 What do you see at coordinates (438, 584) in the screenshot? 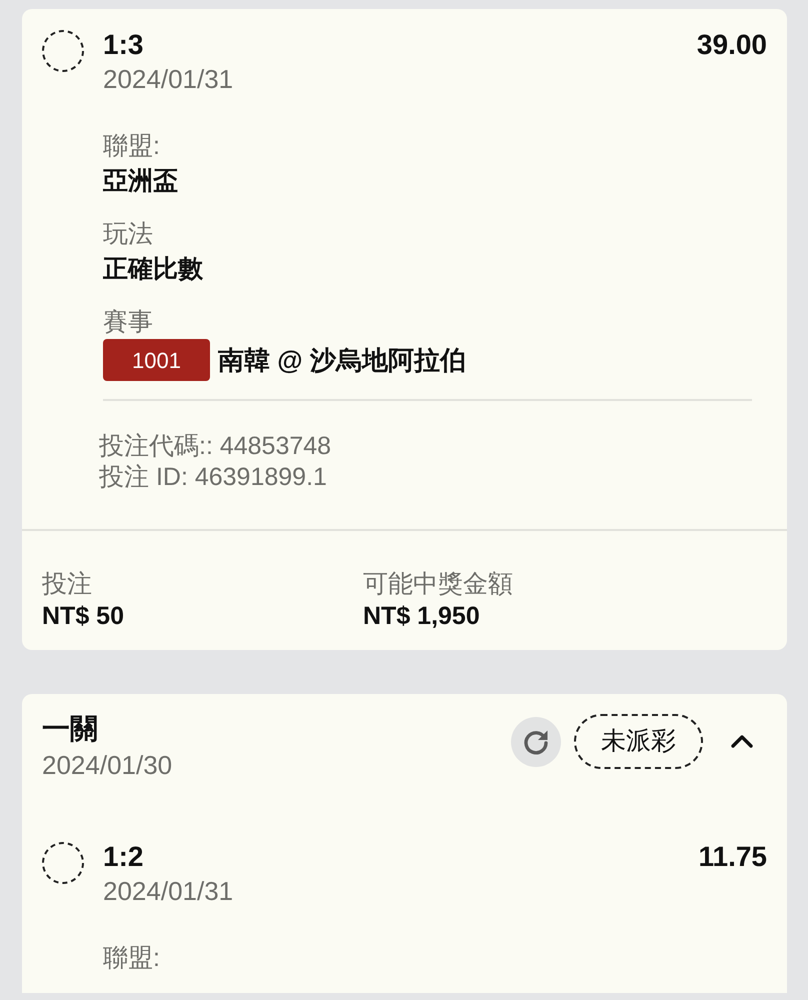
I see `payout-label: 可能中獎金額` at bounding box center [438, 584].